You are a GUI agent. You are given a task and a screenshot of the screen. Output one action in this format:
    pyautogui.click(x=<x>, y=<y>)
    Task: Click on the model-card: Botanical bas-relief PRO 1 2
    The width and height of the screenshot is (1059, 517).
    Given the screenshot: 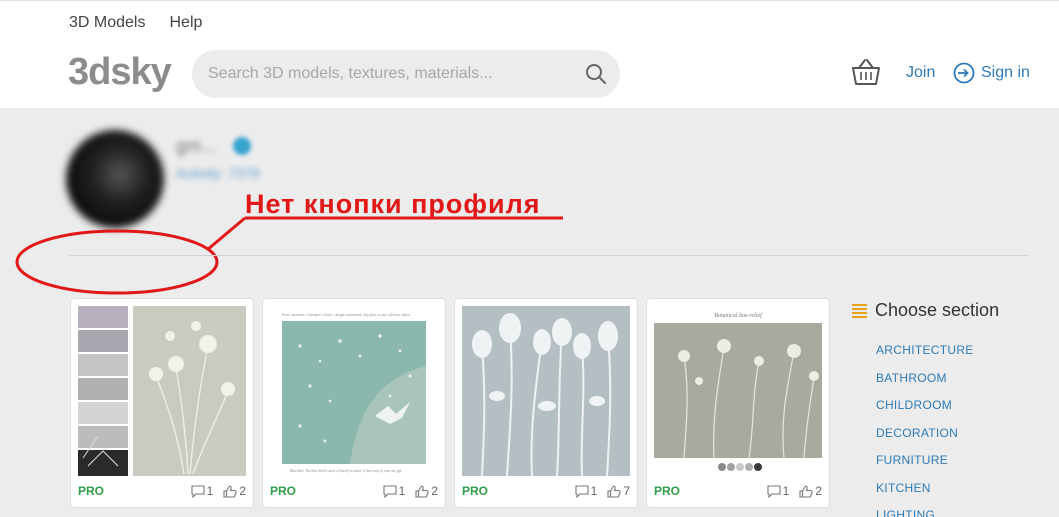 What is the action you would take?
    pyautogui.click(x=738, y=403)
    